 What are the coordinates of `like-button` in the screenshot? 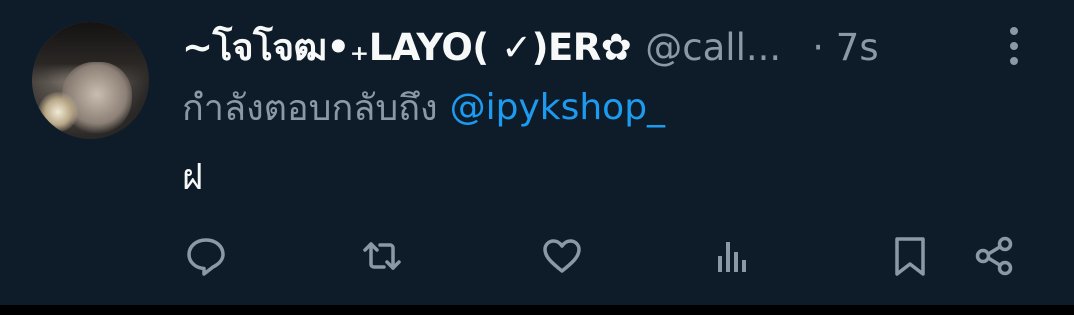 It's located at (562, 256).